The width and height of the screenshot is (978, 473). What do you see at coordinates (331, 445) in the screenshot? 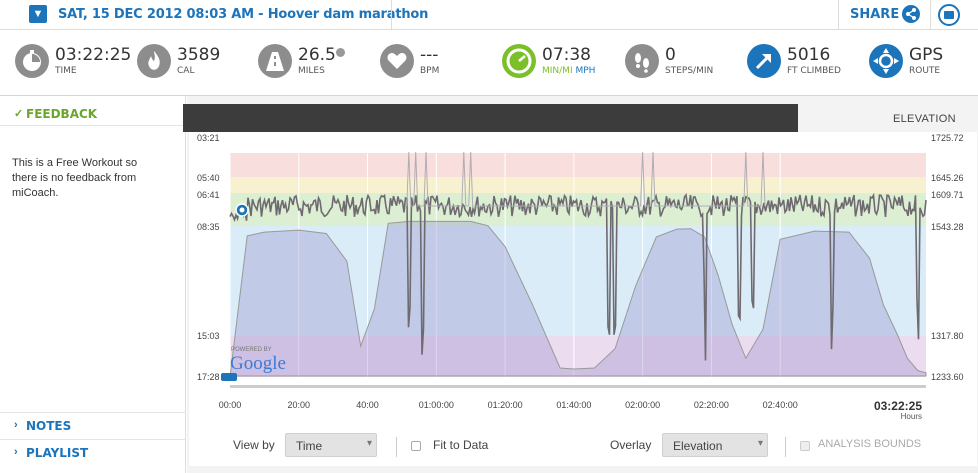
I see `view-by-select: Time ▾` at bounding box center [331, 445].